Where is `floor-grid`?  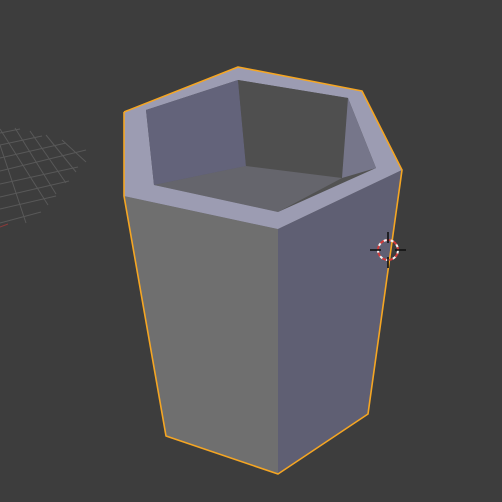
floor-grid is located at coordinates (43, 175).